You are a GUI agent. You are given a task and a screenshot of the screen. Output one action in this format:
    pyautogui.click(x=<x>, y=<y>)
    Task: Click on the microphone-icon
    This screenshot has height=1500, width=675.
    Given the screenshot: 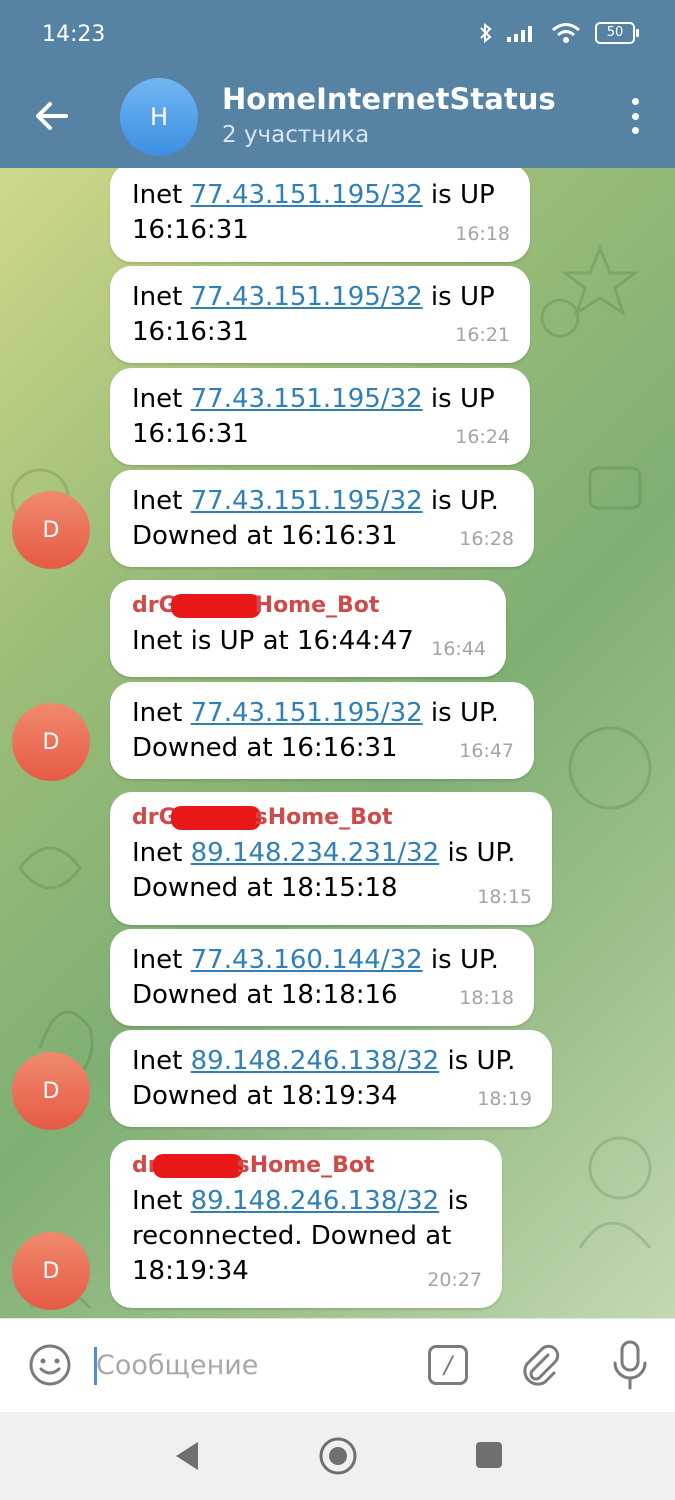 What is the action you would take?
    pyautogui.click(x=630, y=1365)
    